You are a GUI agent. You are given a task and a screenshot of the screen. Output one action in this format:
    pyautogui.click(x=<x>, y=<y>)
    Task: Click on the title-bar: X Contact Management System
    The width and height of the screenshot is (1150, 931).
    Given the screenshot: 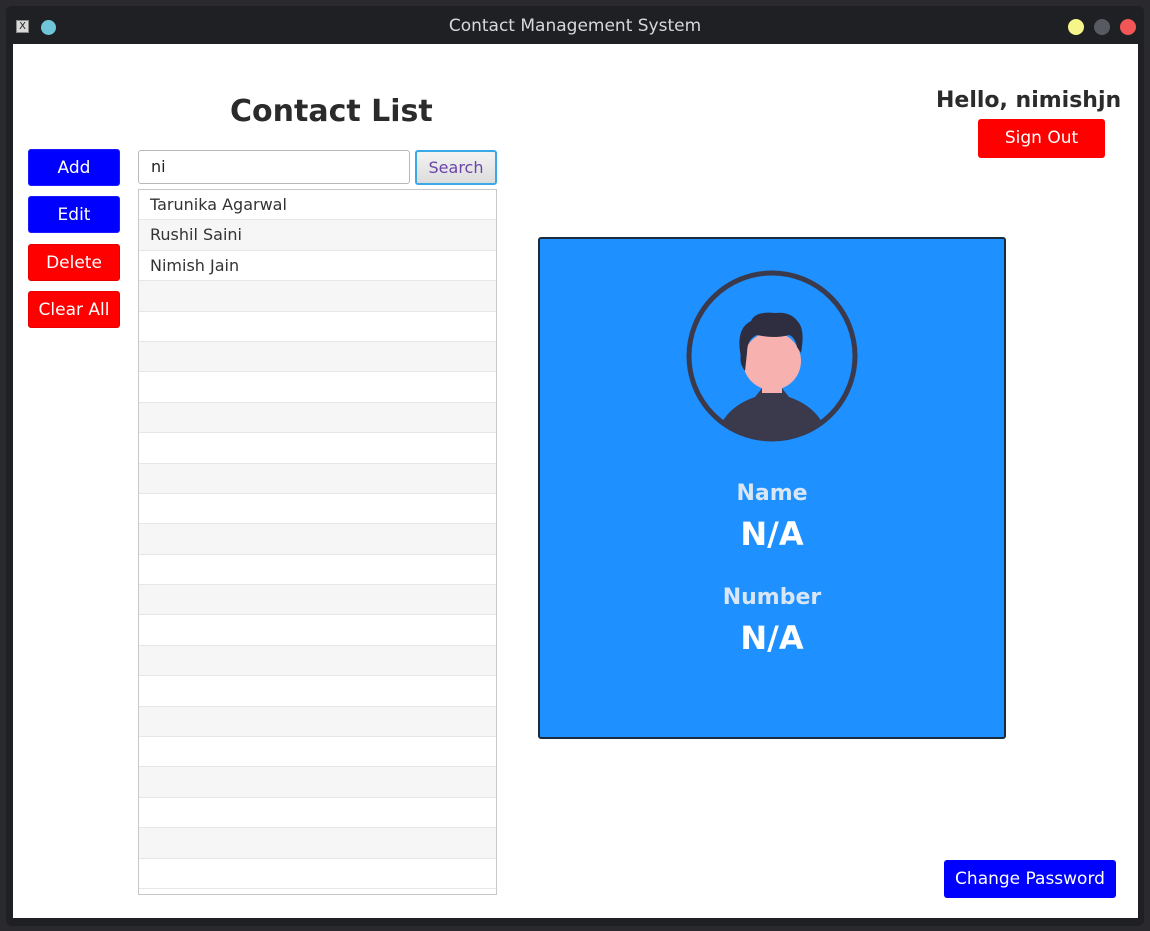 What is the action you would take?
    pyautogui.click(x=575, y=25)
    